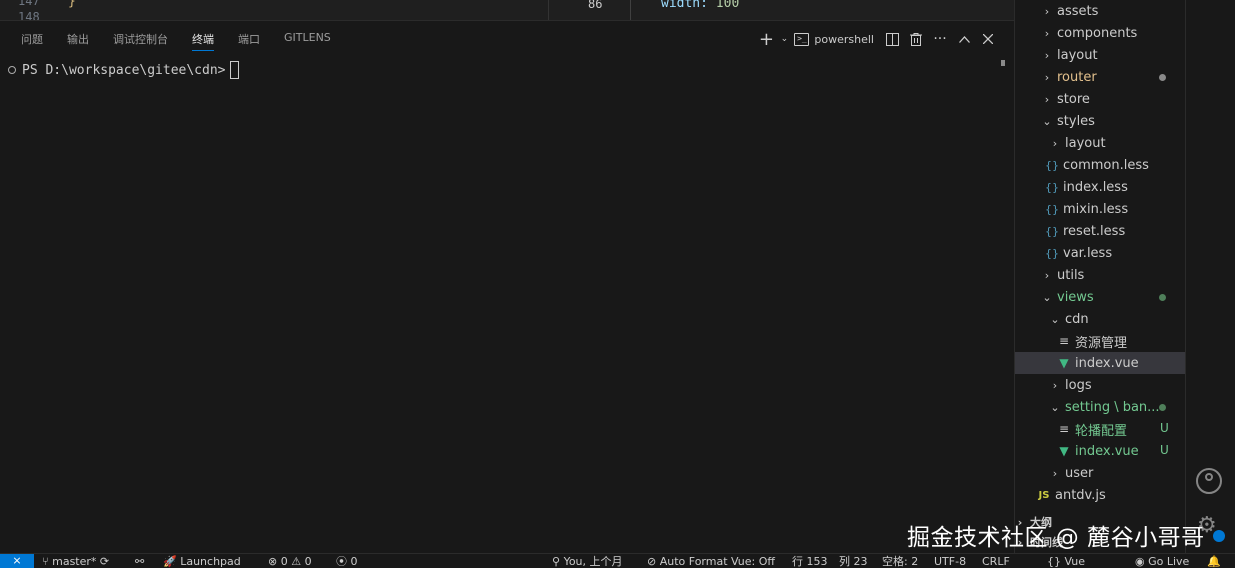 The width and height of the screenshot is (1235, 568). What do you see at coordinates (711, 561) in the screenshot?
I see `auto-format-status: ⊘ Auto Format Vue: Off` at bounding box center [711, 561].